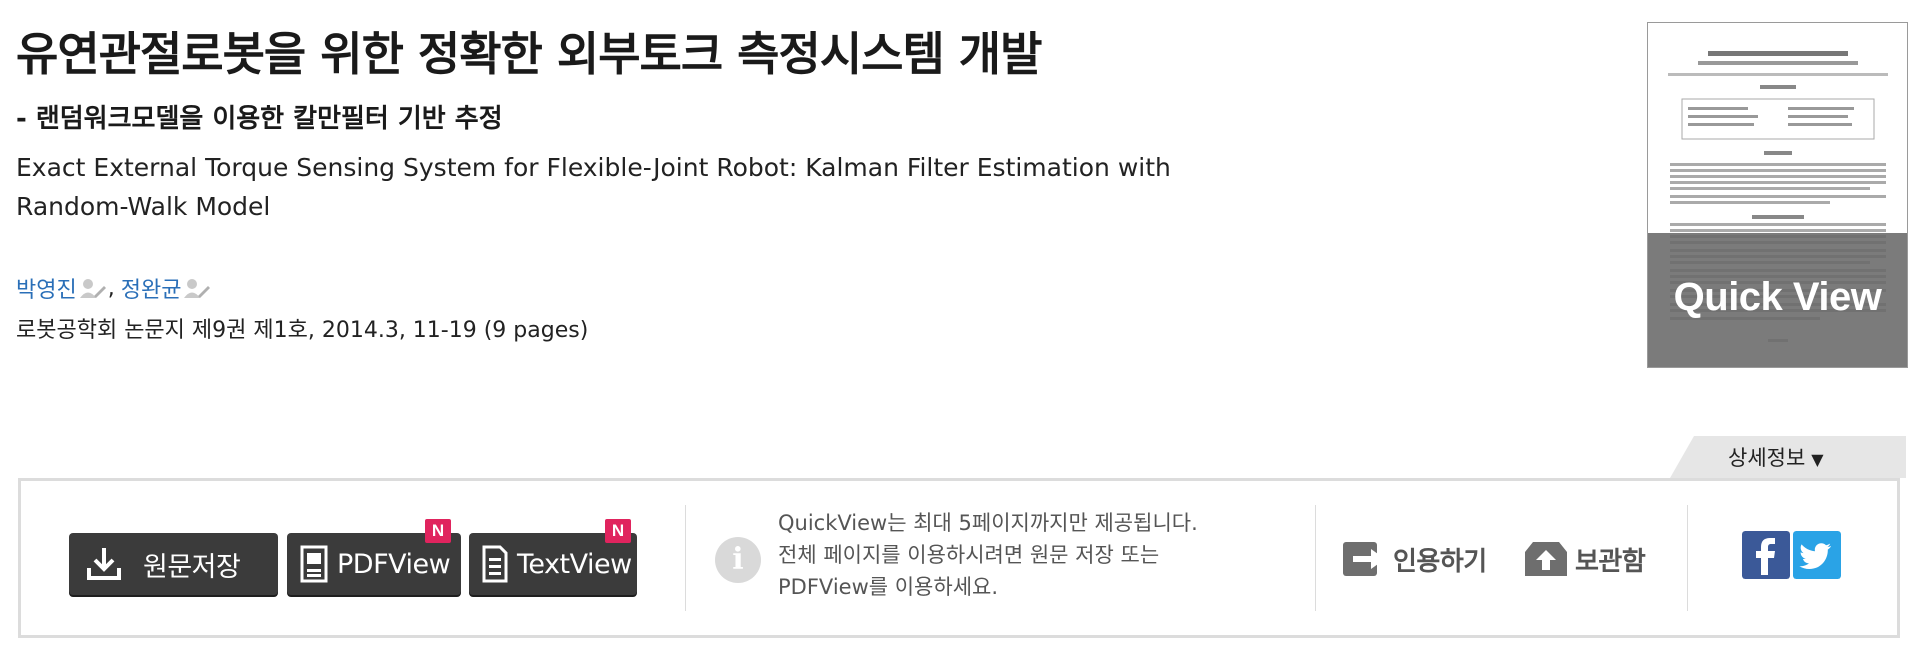  I want to click on article-subtitle: - 랜덤워크모델을 이용한 칼만필터 기반 추정, so click(259, 119).